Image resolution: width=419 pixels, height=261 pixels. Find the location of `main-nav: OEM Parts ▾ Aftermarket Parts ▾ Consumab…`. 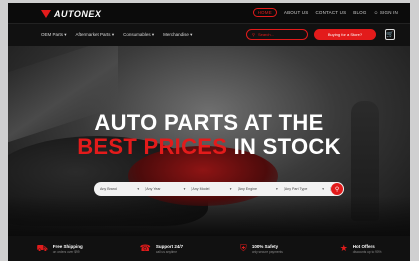

main-nav: OEM Parts ▾ Aftermarket Parts ▾ Consumab… is located at coordinates (209, 34).